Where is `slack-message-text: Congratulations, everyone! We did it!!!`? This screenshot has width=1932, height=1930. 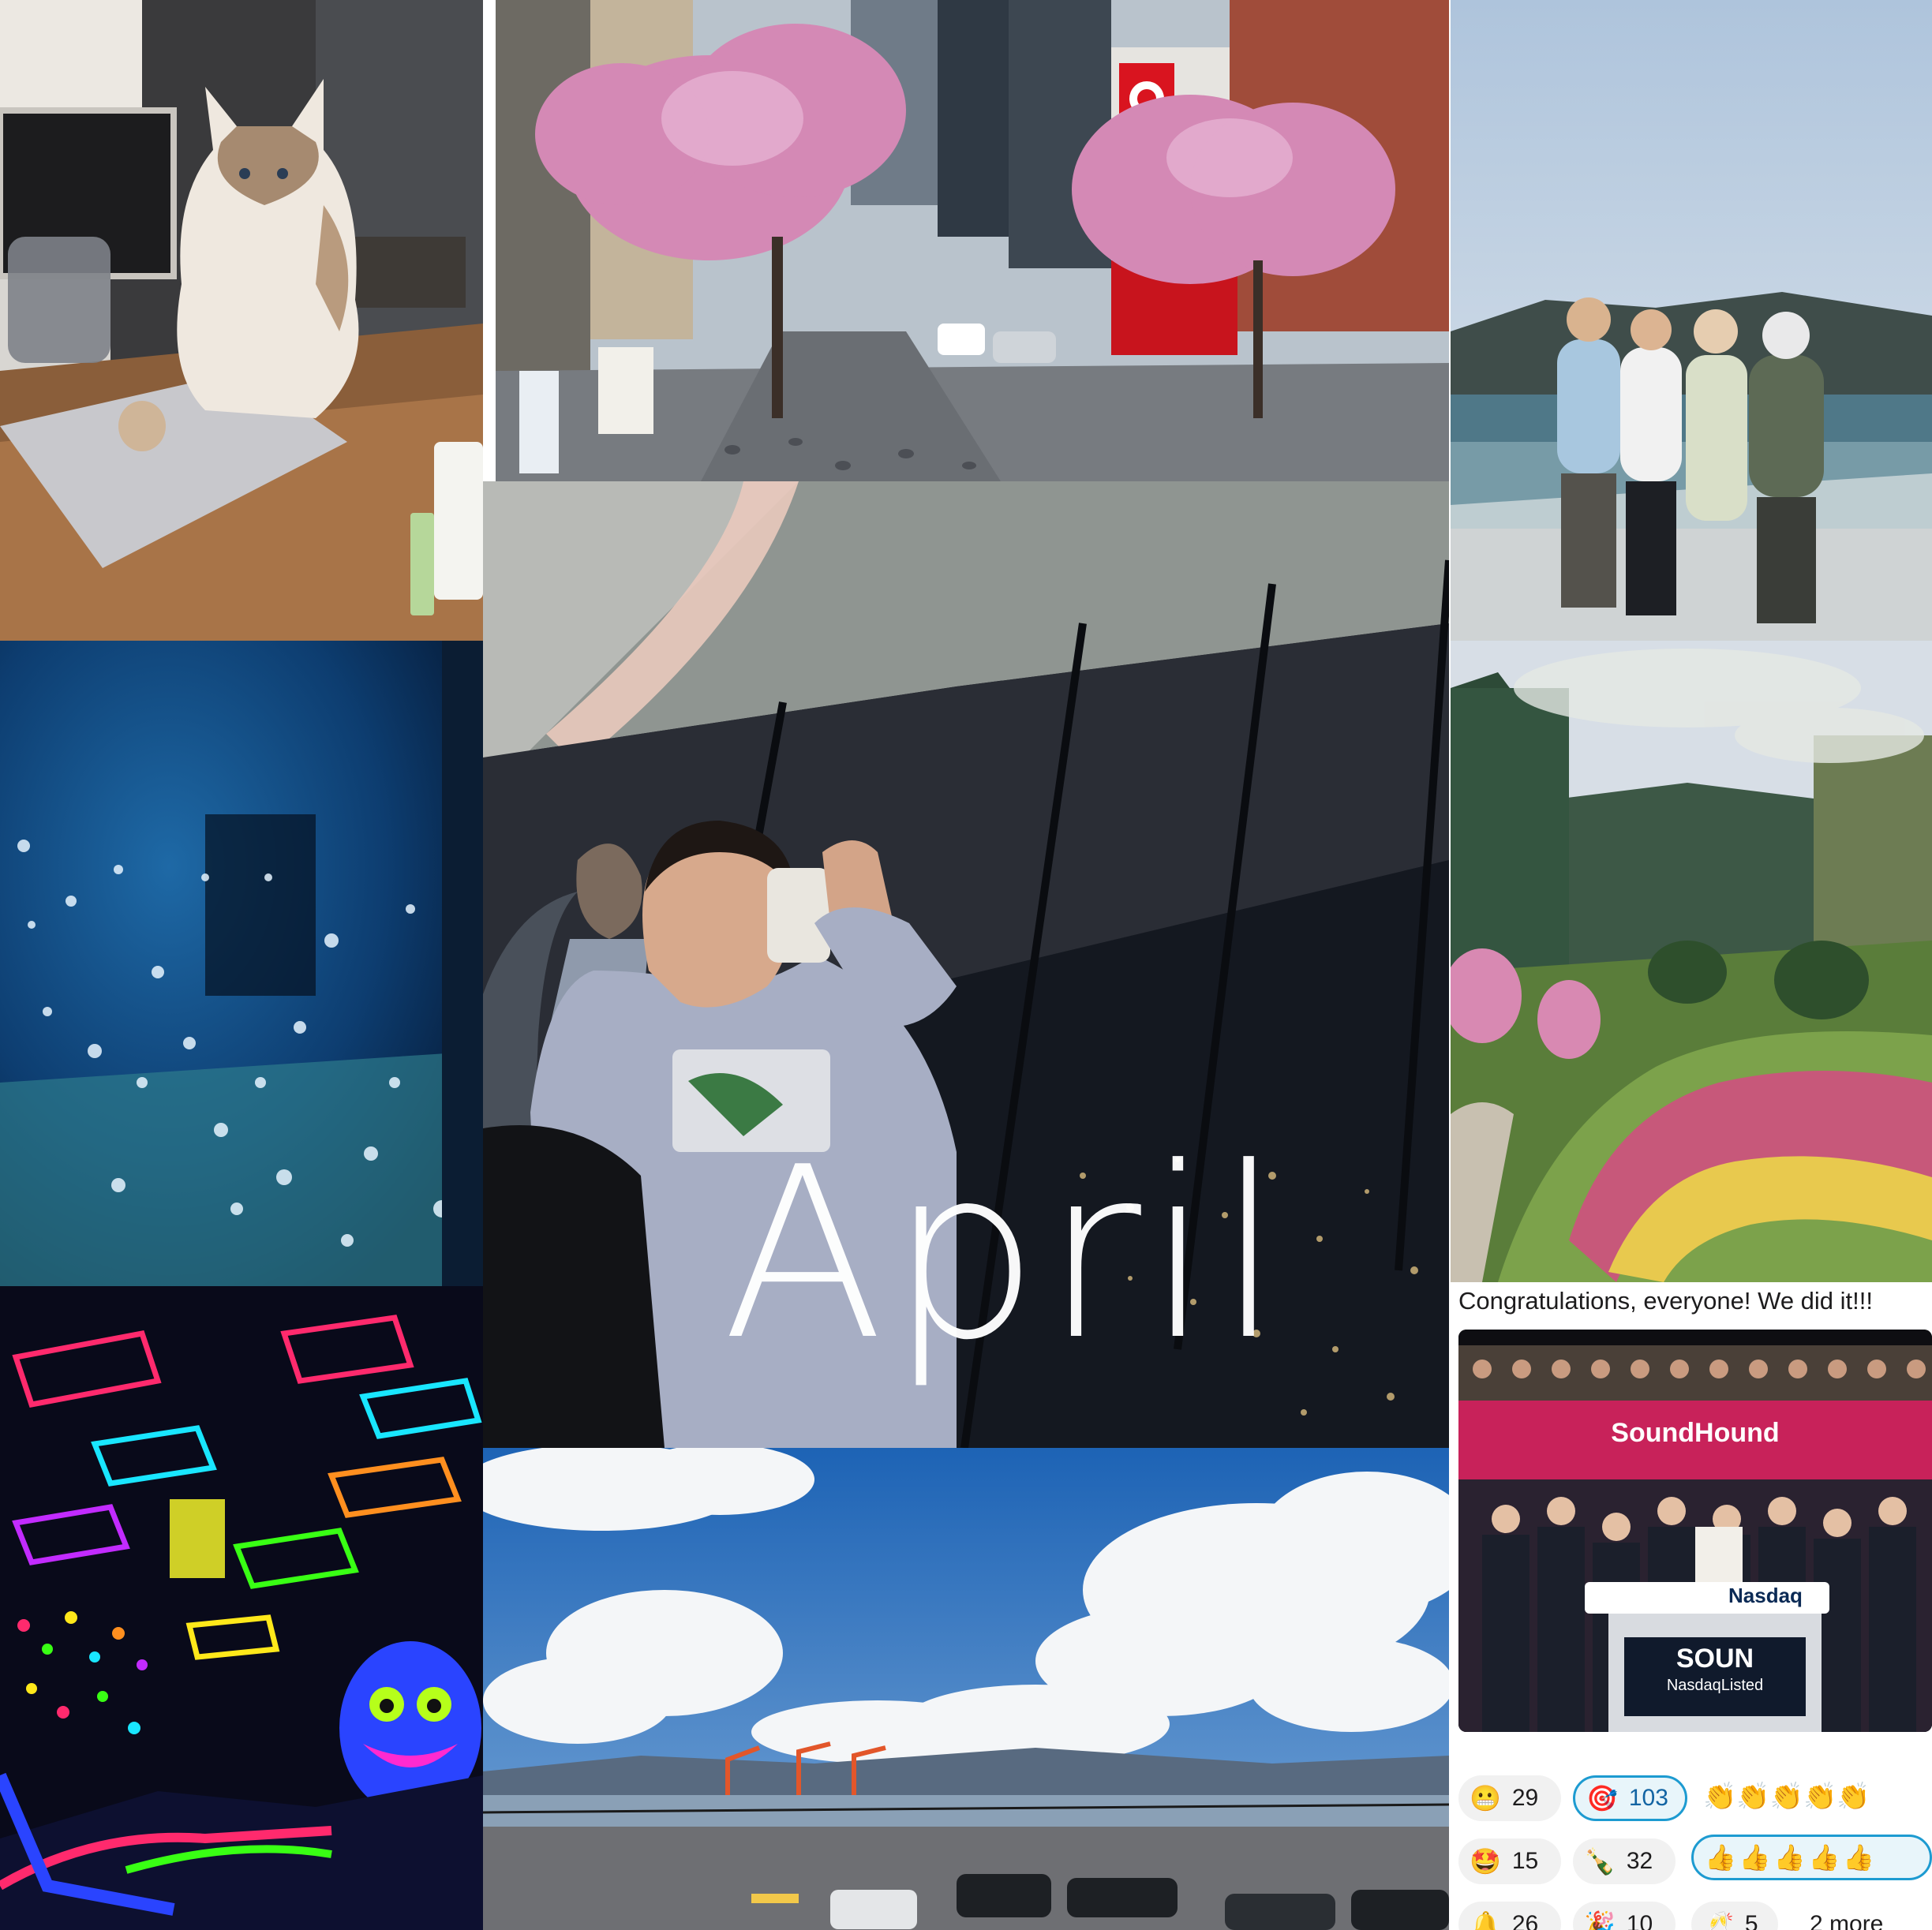 slack-message-text: Congratulations, everyone! We did it!!! is located at coordinates (1665, 1301).